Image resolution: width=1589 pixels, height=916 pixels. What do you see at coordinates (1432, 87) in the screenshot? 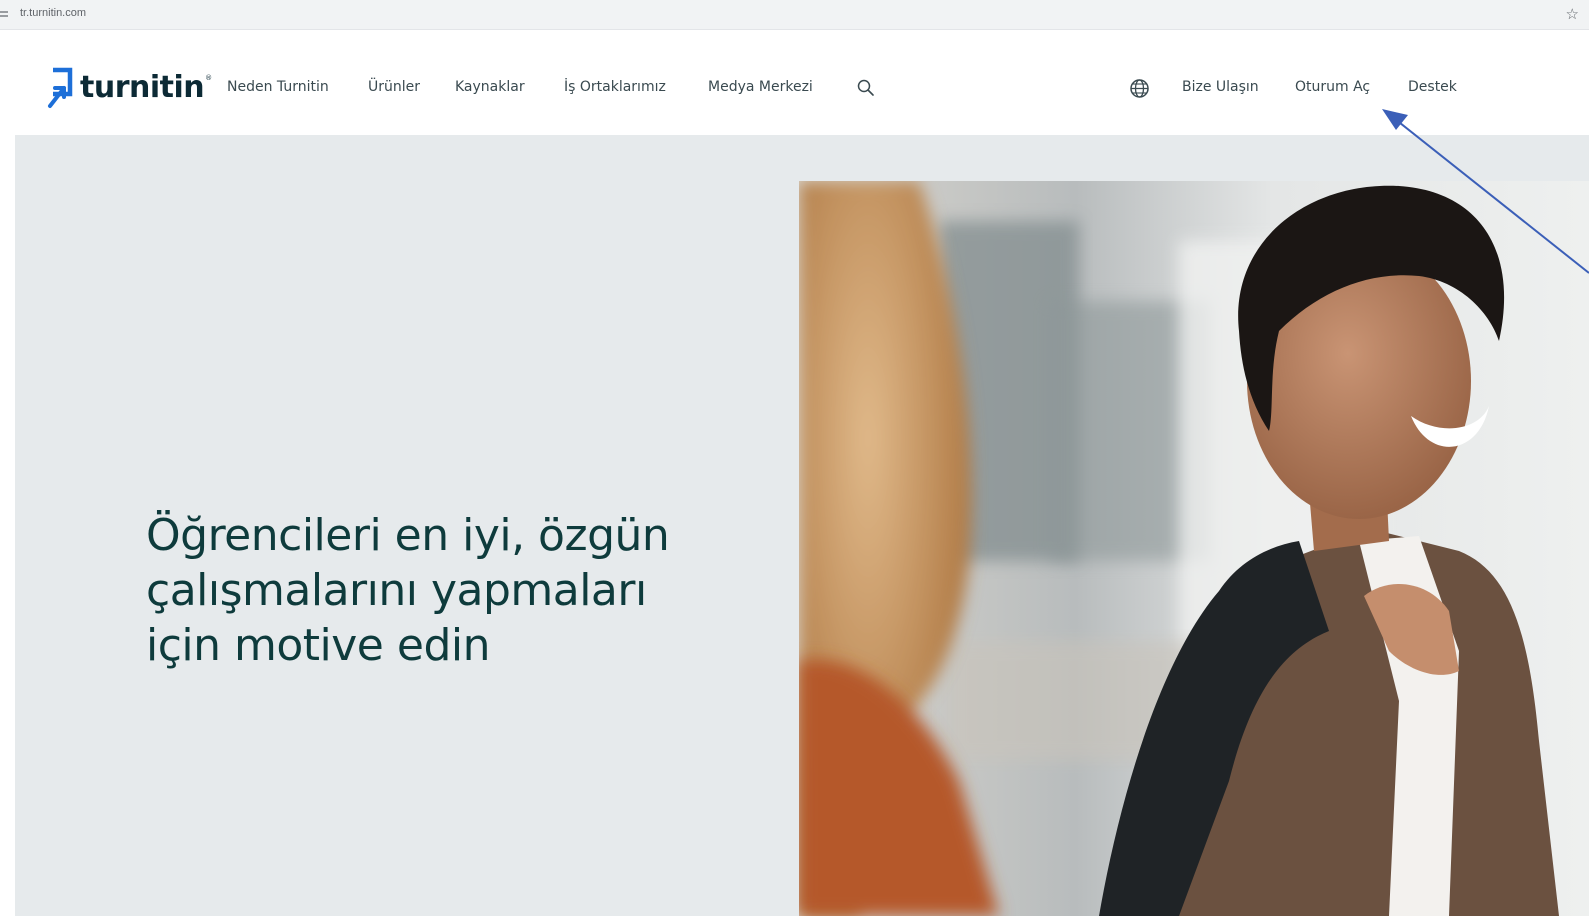
I see `nav-destek: Destek` at bounding box center [1432, 87].